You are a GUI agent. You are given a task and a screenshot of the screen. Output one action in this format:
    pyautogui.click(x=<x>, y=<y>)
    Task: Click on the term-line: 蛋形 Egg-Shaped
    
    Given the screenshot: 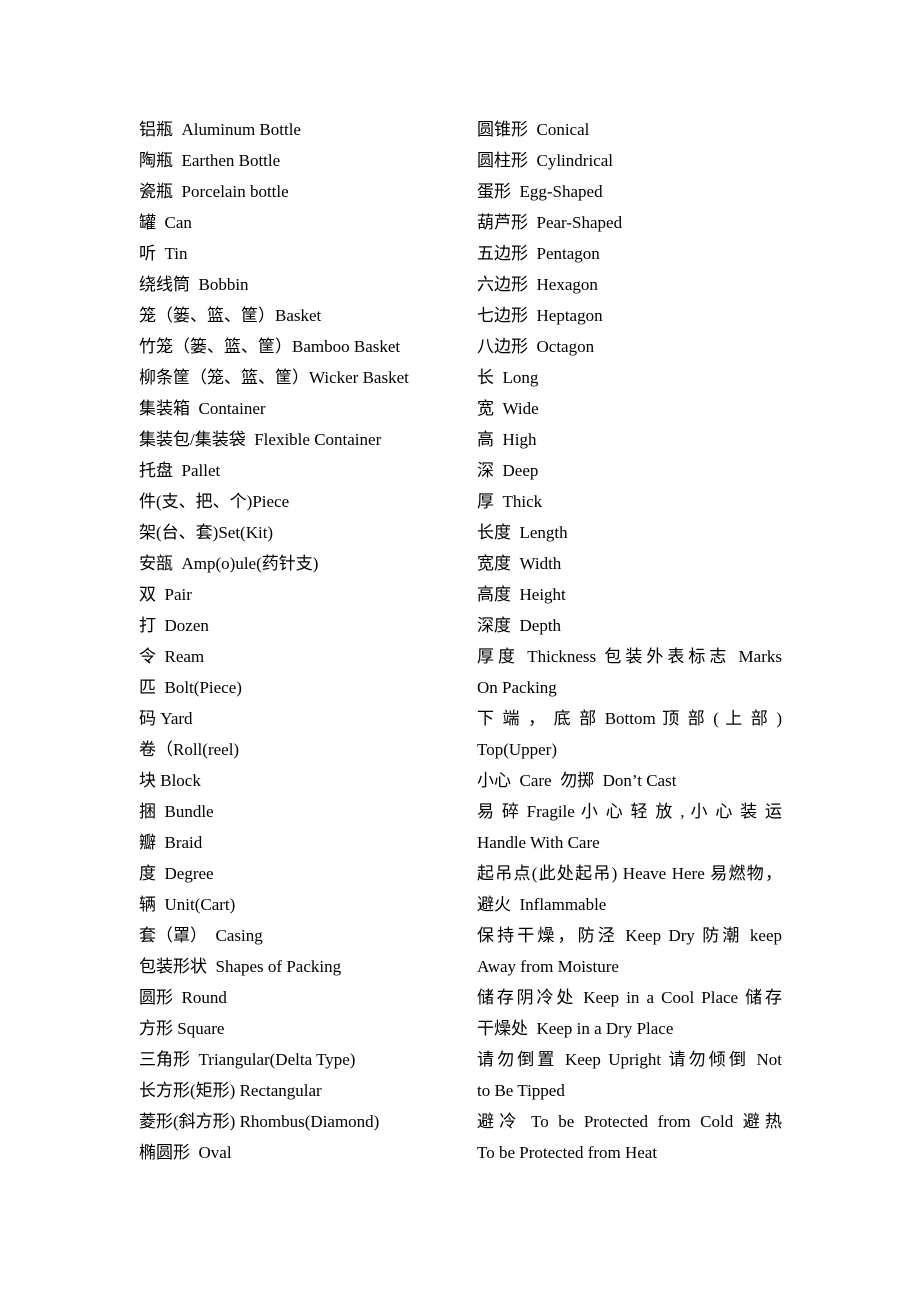 What is the action you would take?
    pyautogui.click(x=540, y=191)
    